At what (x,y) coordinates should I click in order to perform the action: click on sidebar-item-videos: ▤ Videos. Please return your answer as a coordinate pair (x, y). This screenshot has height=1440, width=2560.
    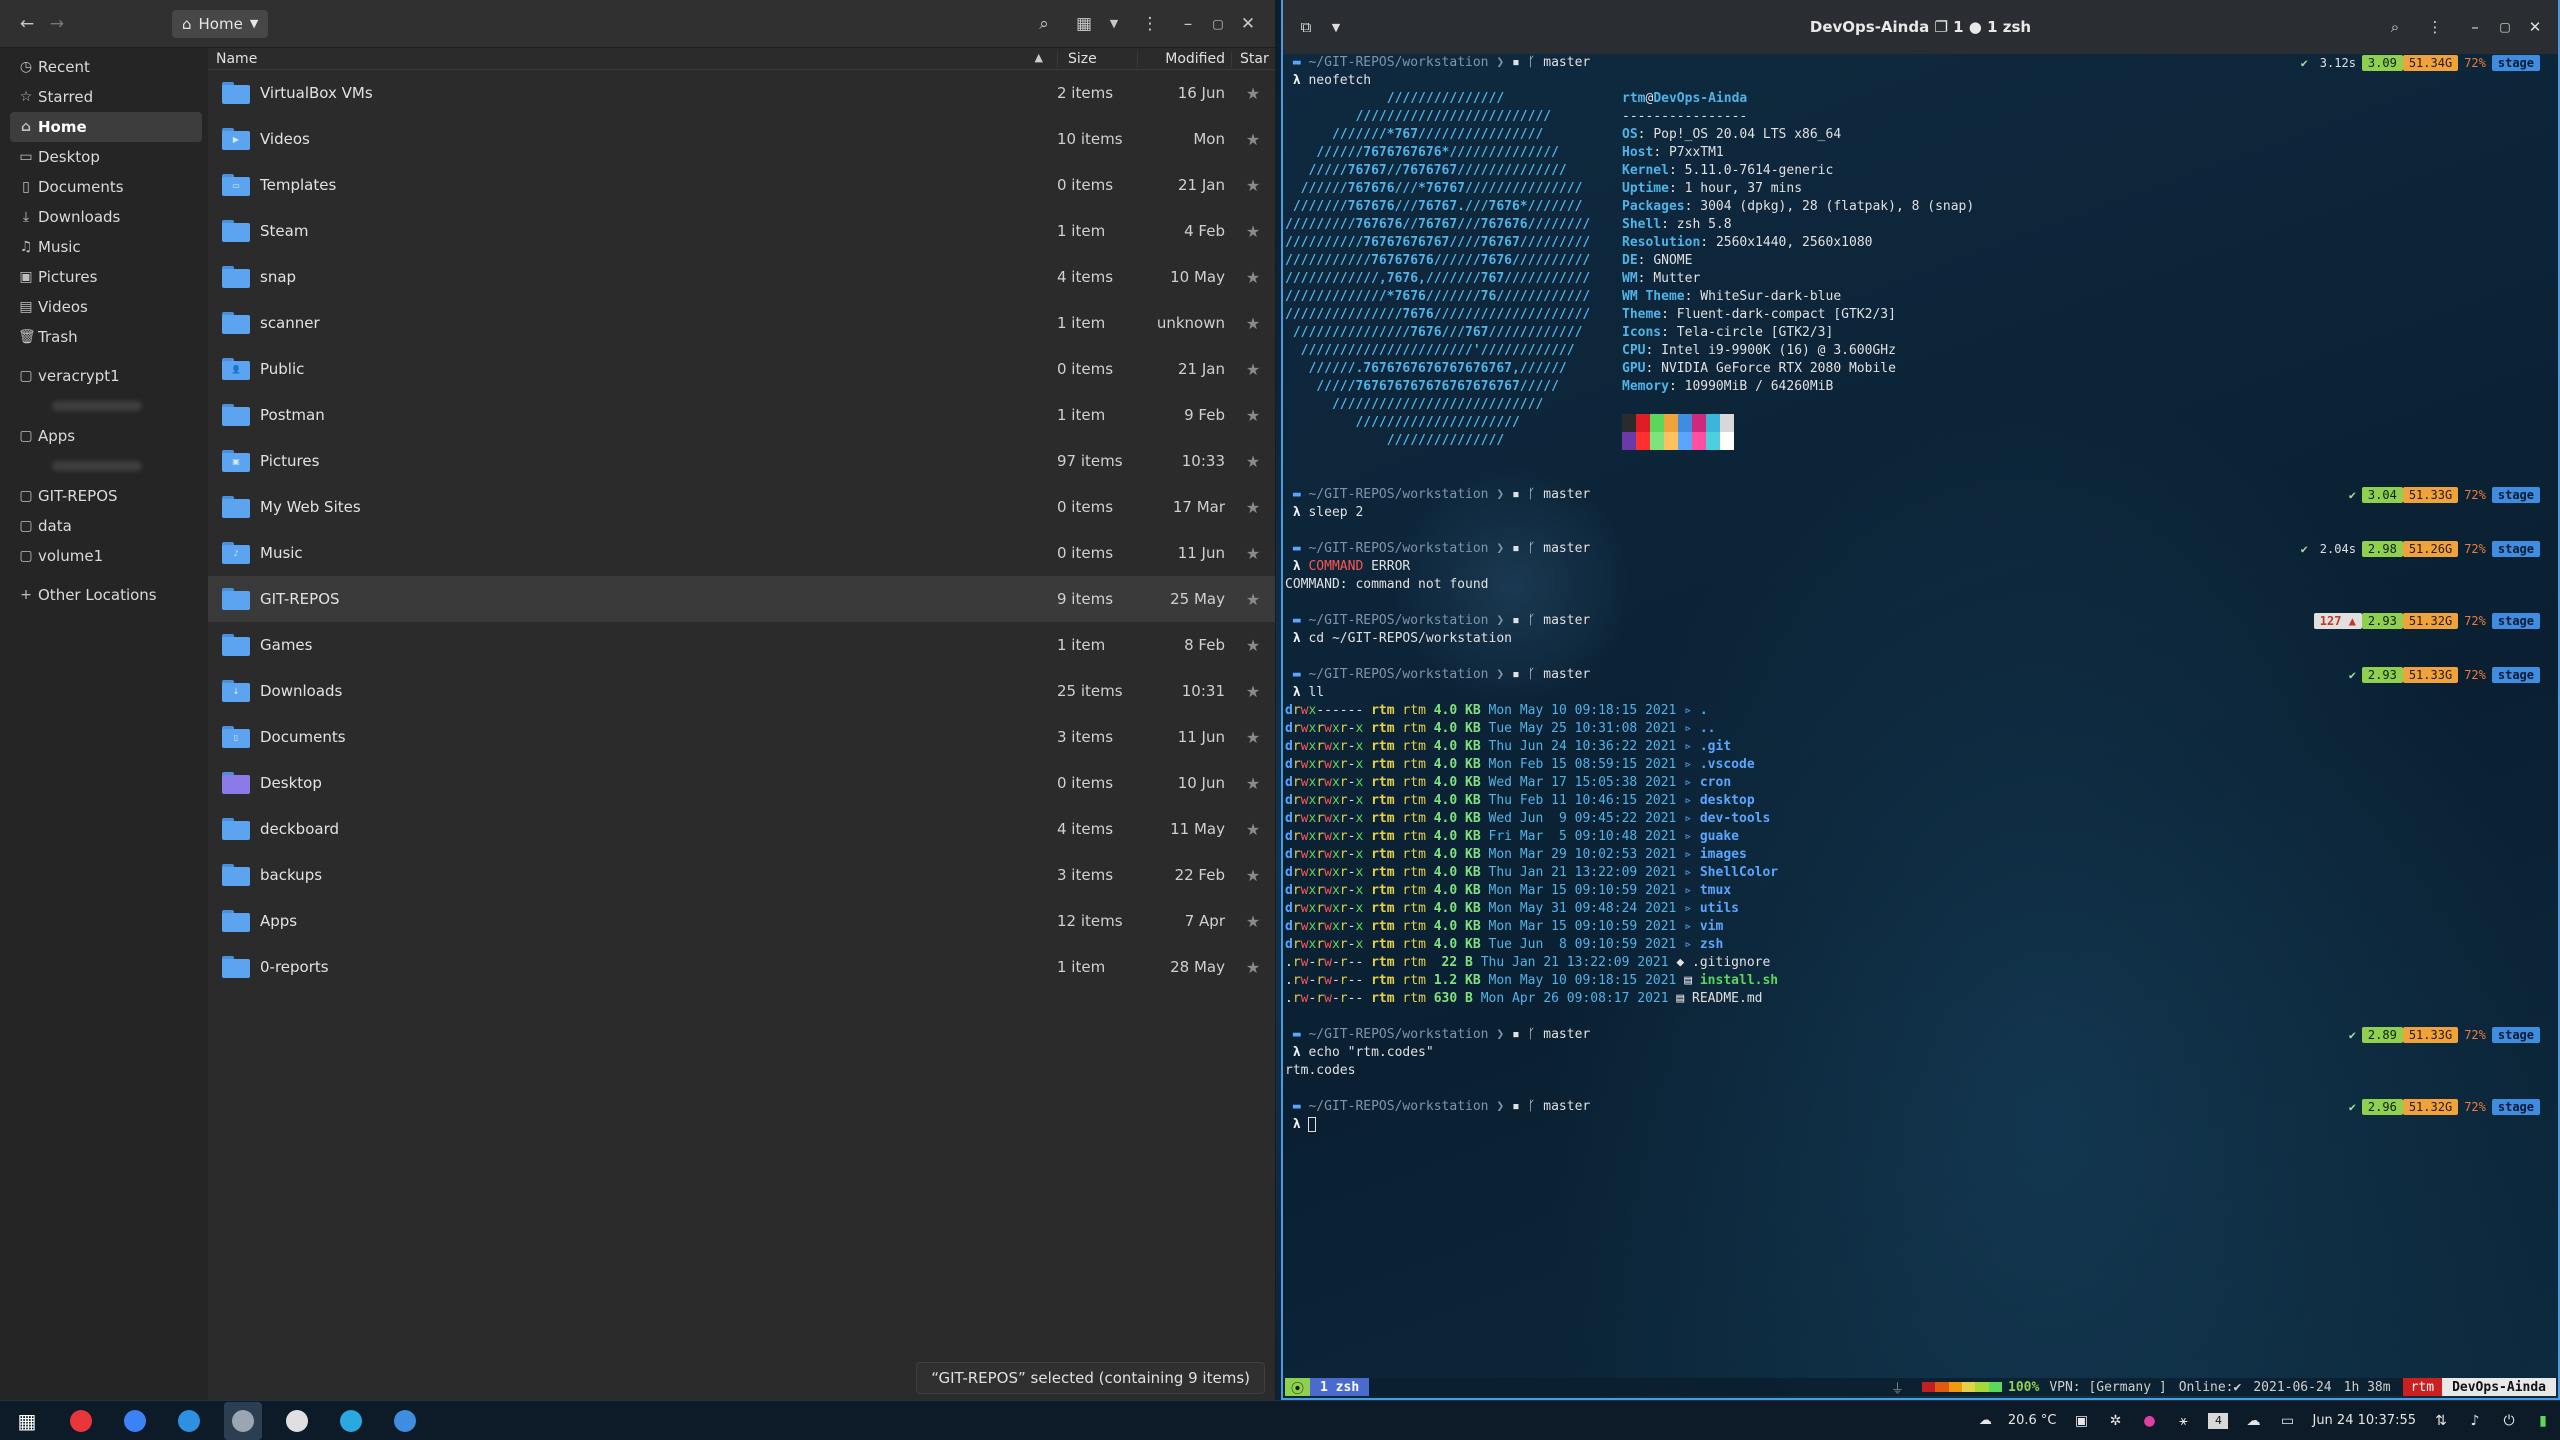
    Looking at the image, I should click on (106, 307).